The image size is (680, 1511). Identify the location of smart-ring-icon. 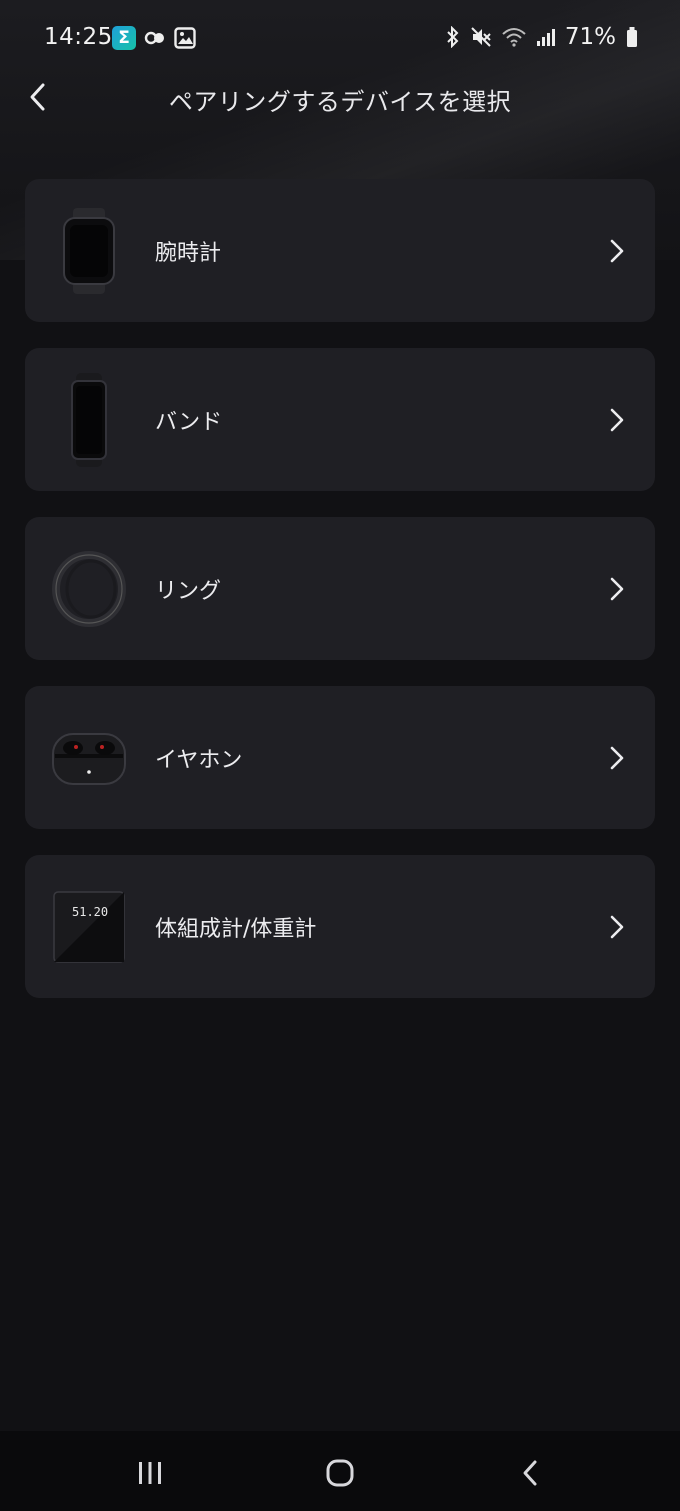
(89, 589).